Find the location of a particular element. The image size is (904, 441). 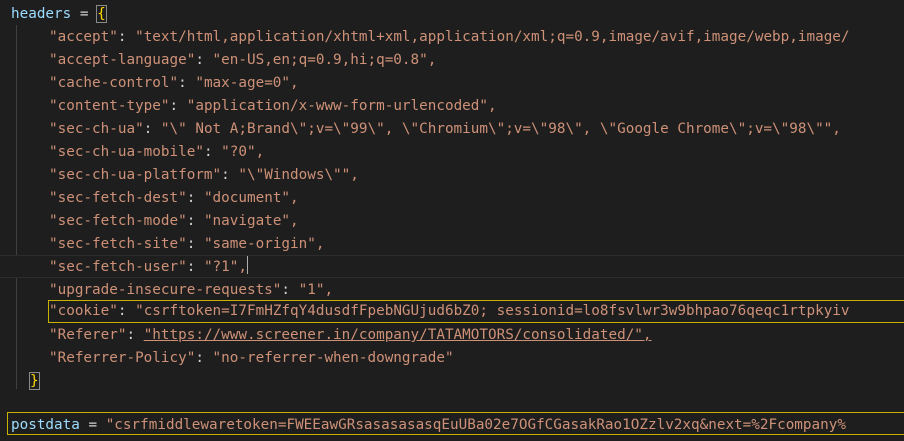

header-key: "cache-control" is located at coordinates (114, 83).